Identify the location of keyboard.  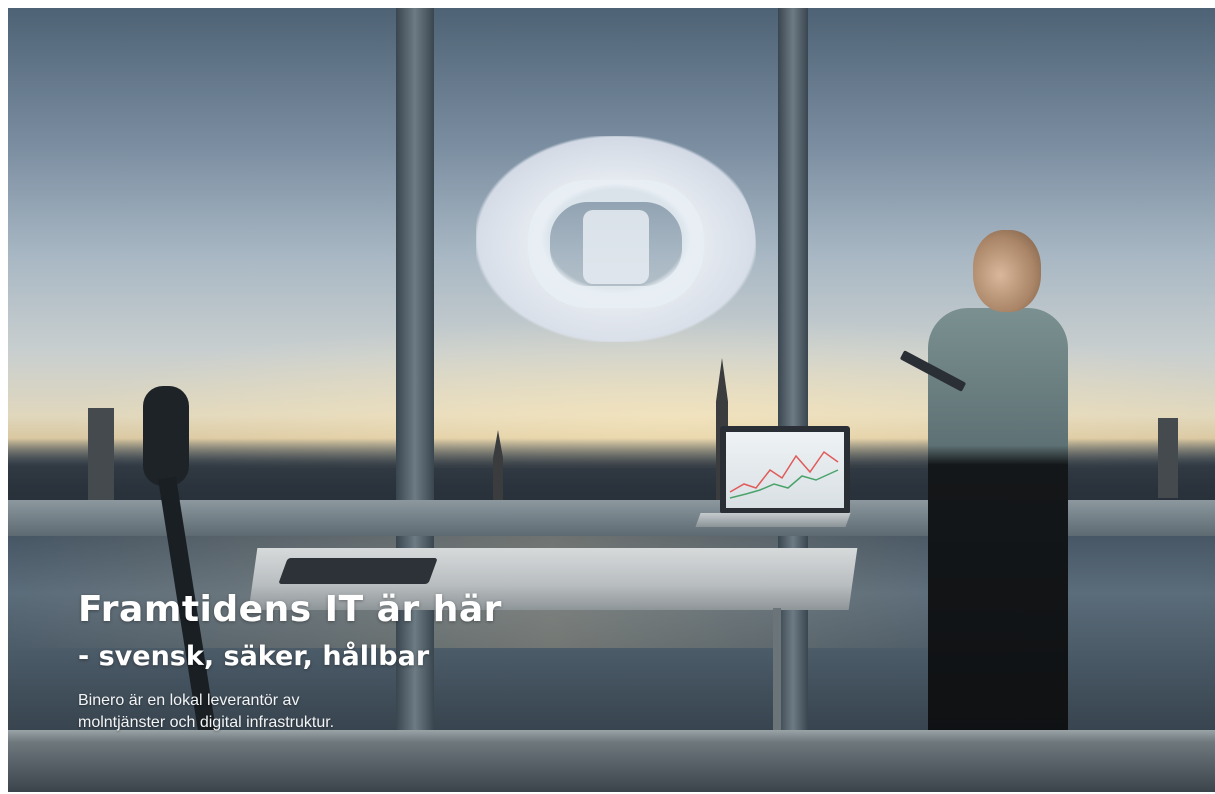
(358, 571).